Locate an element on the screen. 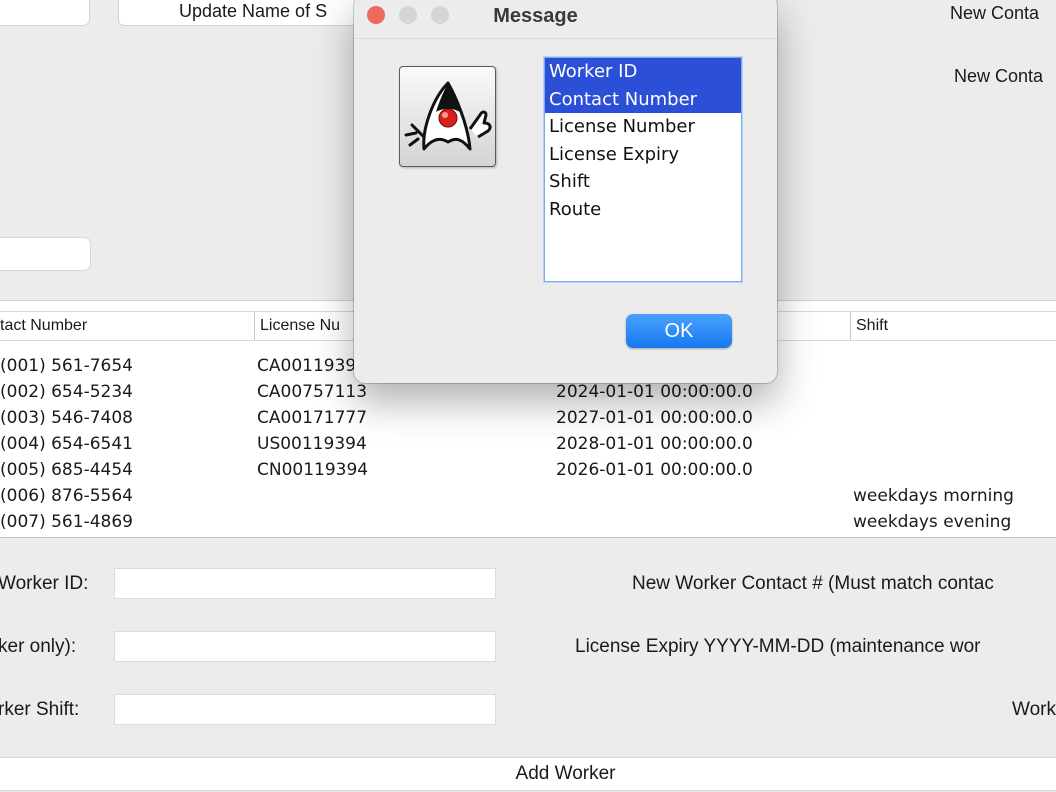 Image resolution: width=1056 pixels, height=792 pixels. new-contact-label-1: New Conta is located at coordinates (995, 13).